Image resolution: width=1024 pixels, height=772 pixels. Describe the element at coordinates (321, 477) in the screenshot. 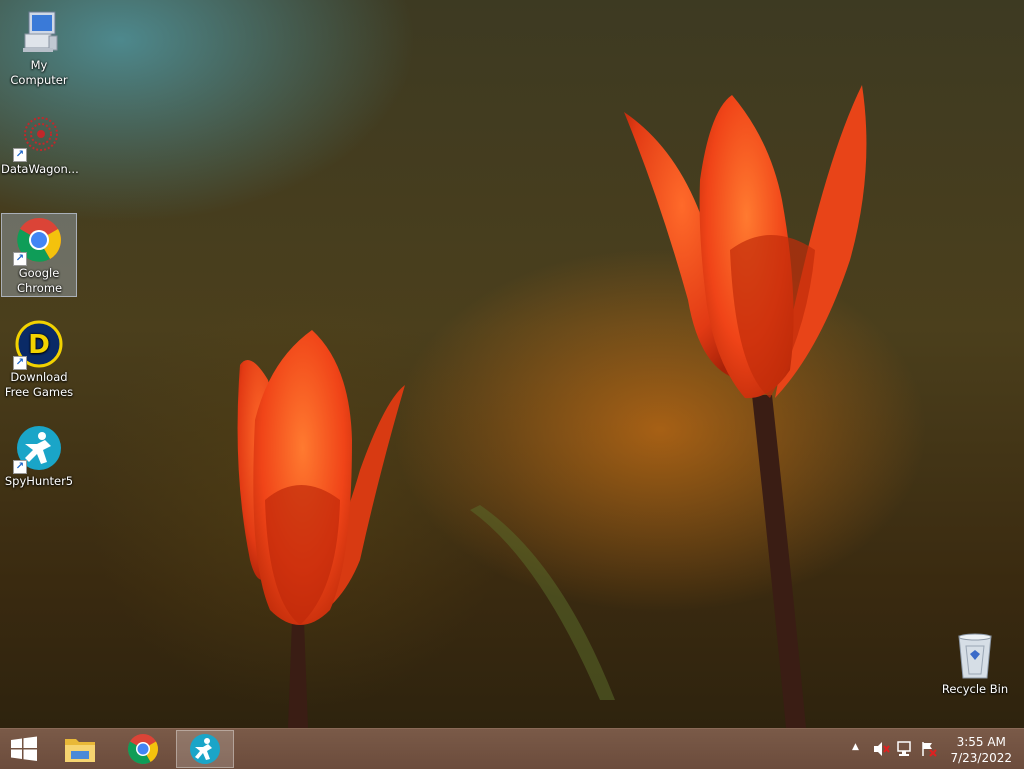

I see `tulip-left` at that location.